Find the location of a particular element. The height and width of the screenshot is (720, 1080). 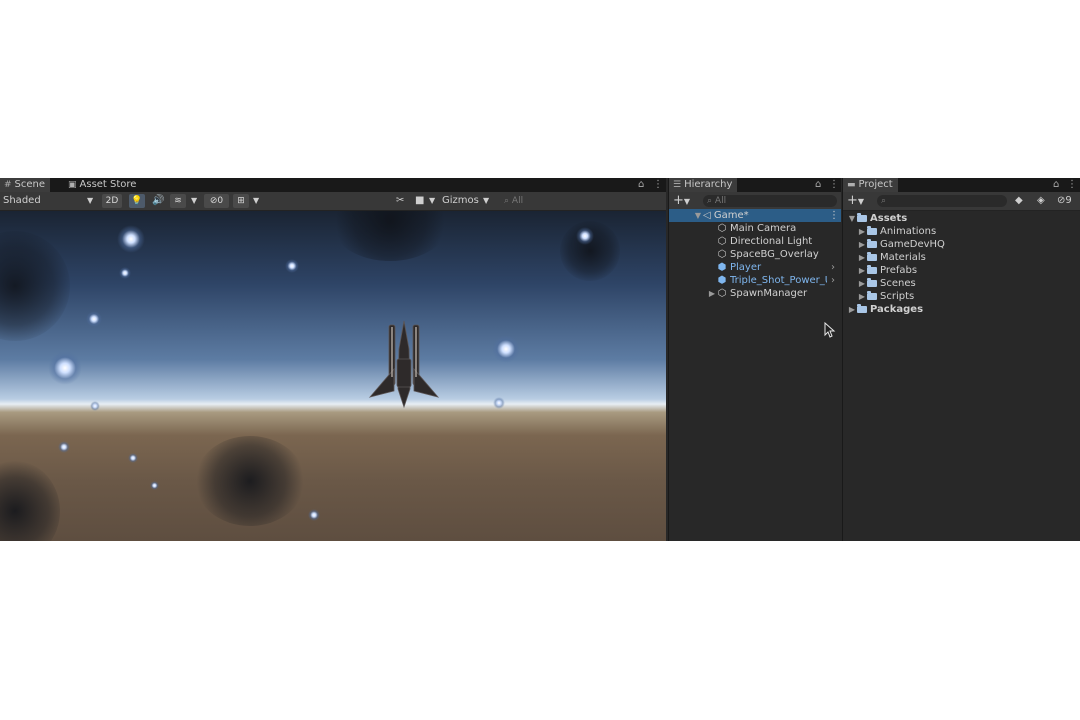

tab-asset-store: ▣ Asset Store is located at coordinates (102, 185).